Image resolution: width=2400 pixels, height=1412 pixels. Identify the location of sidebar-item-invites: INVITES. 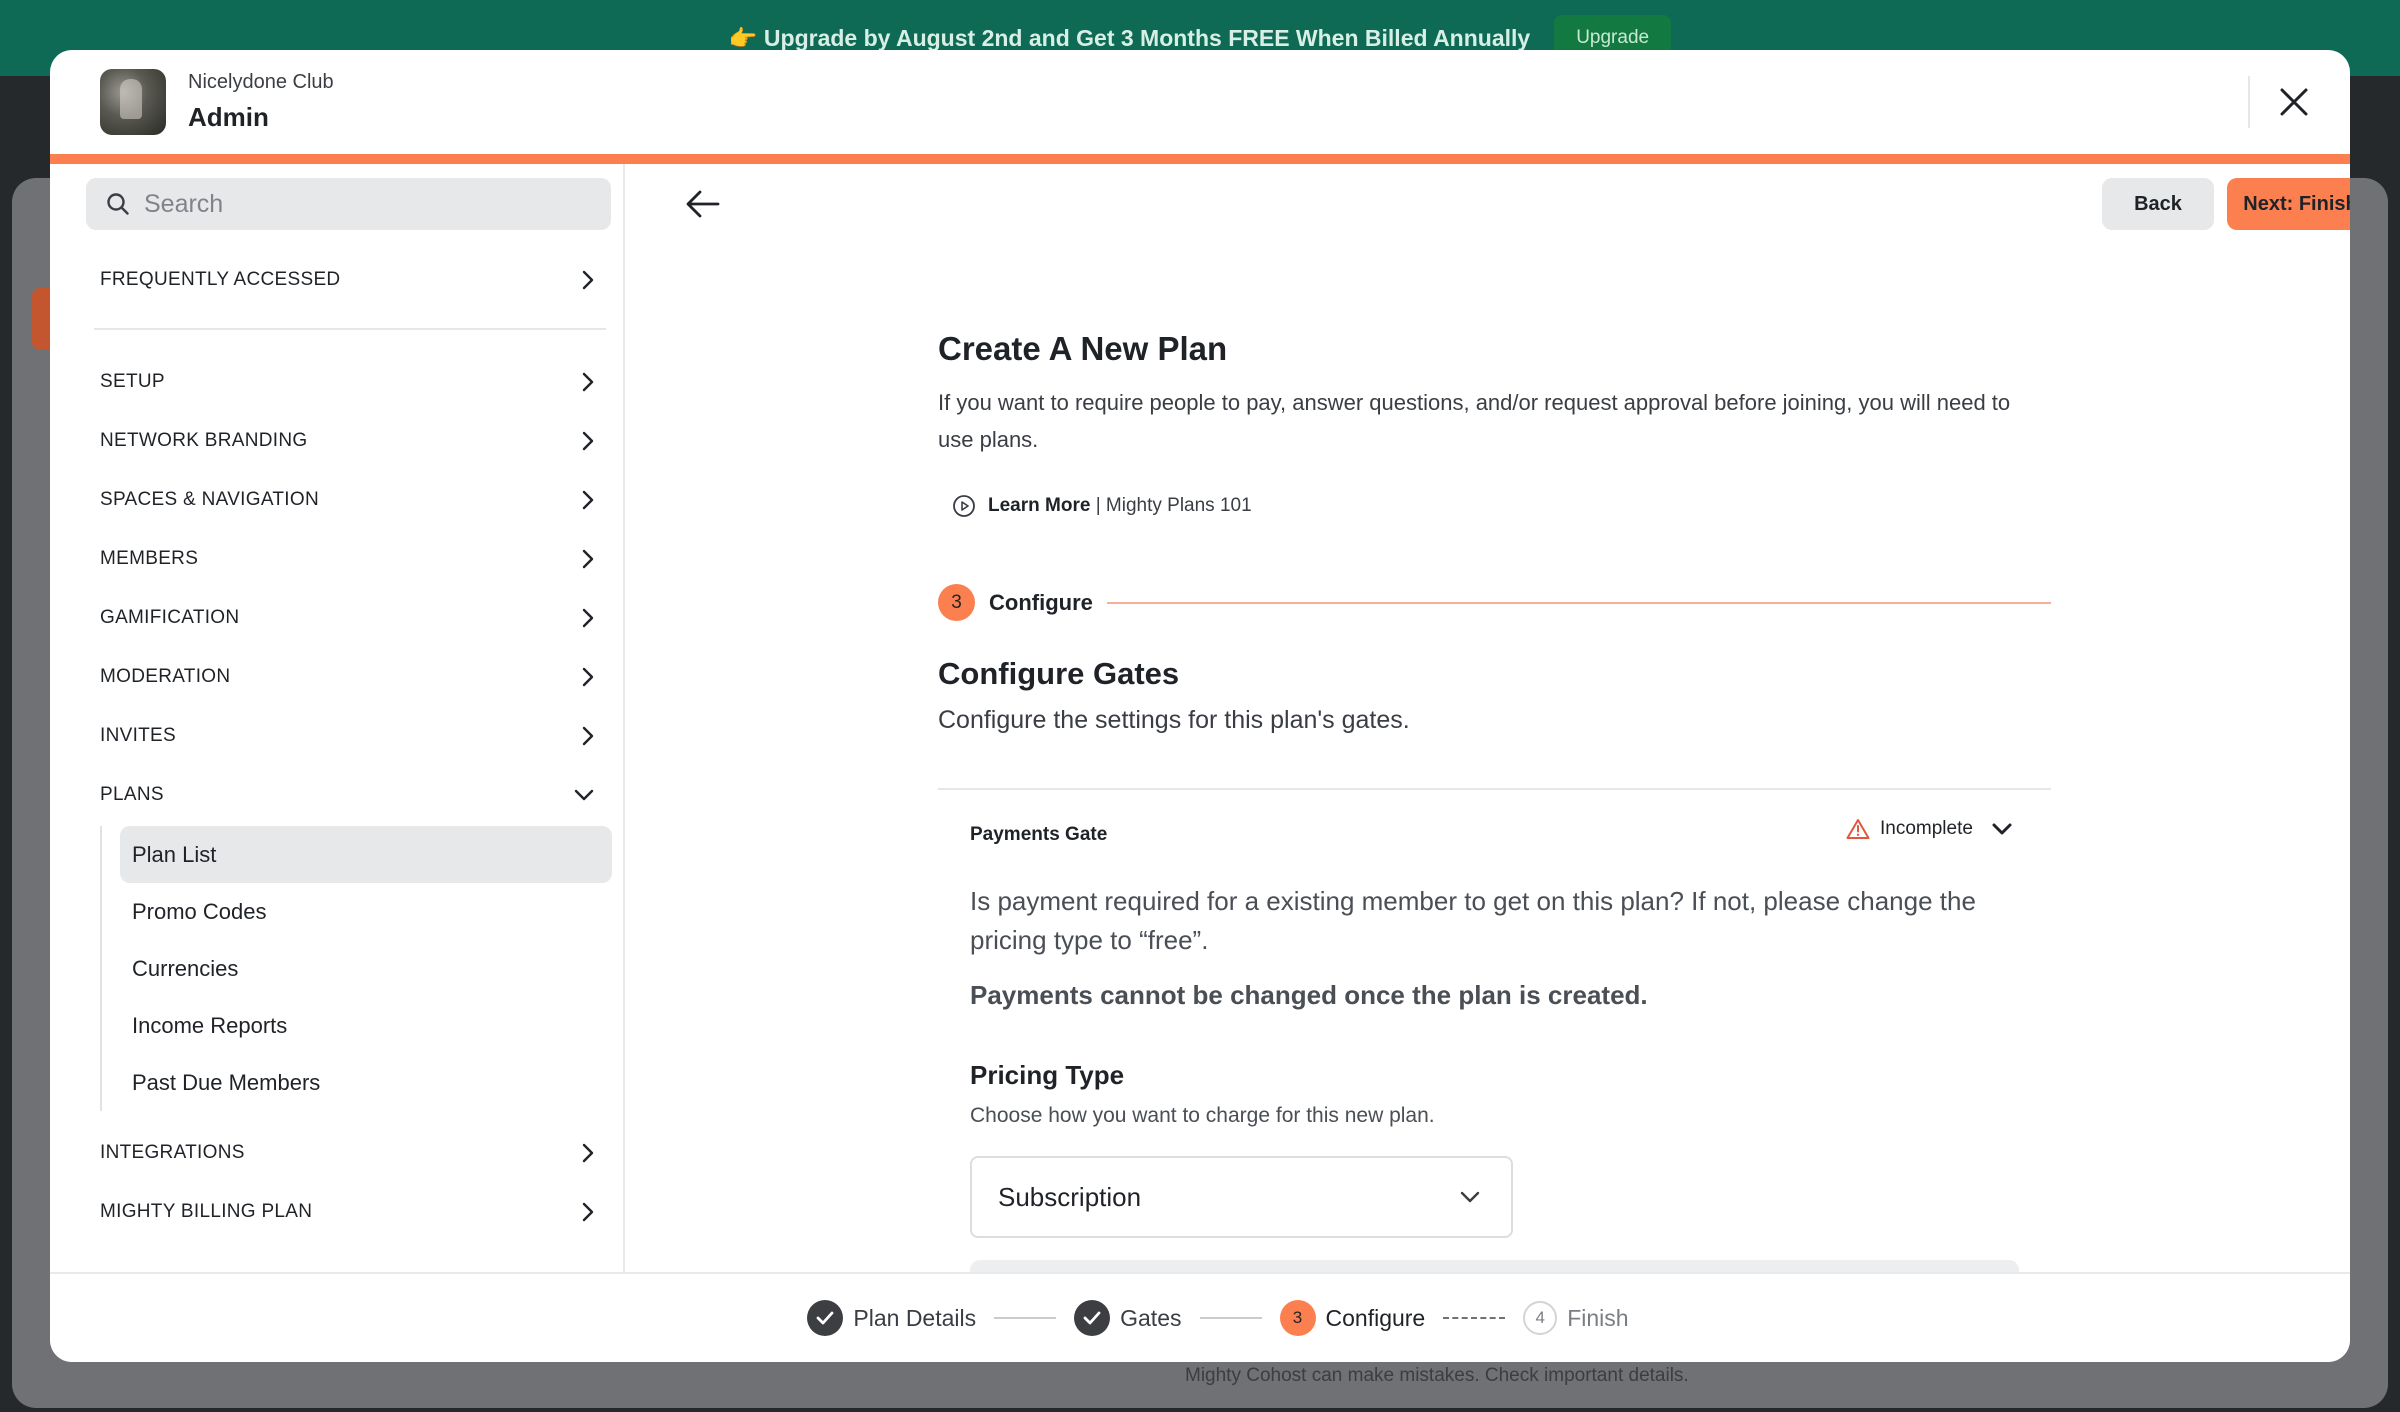
(348, 735).